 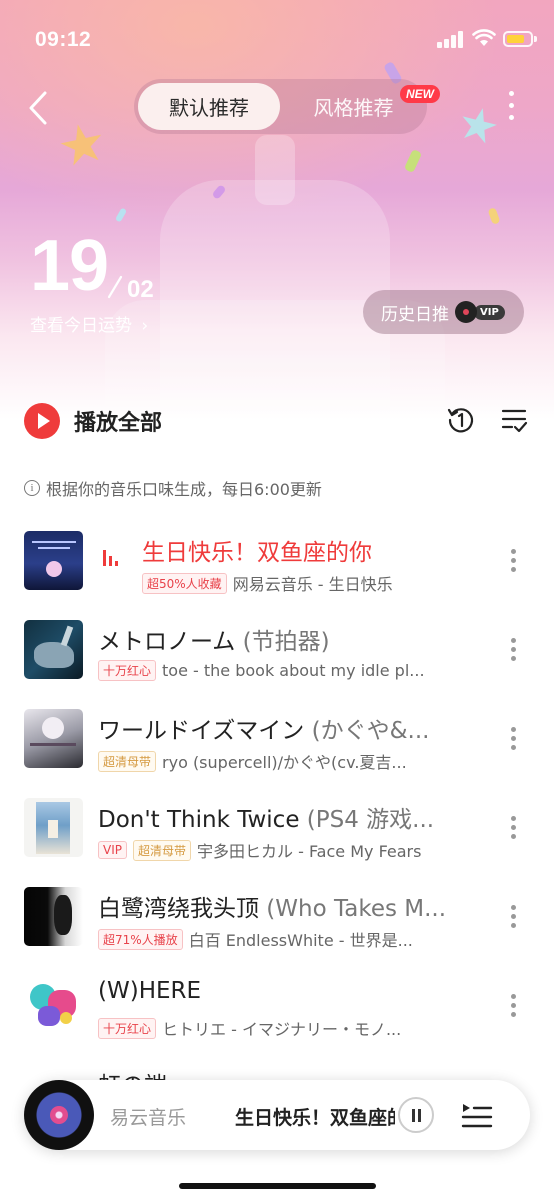 I want to click on history-label: 历史日推, so click(x=415, y=314).